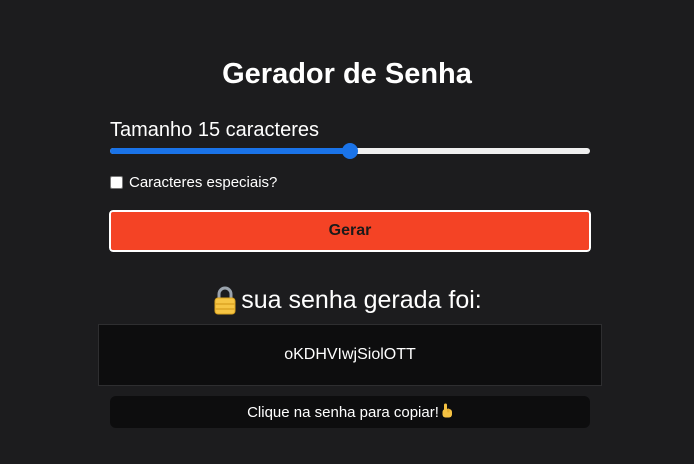 The image size is (694, 464). What do you see at coordinates (361, 300) in the screenshot?
I see `result-heading-text: sua senha gerada foi:` at bounding box center [361, 300].